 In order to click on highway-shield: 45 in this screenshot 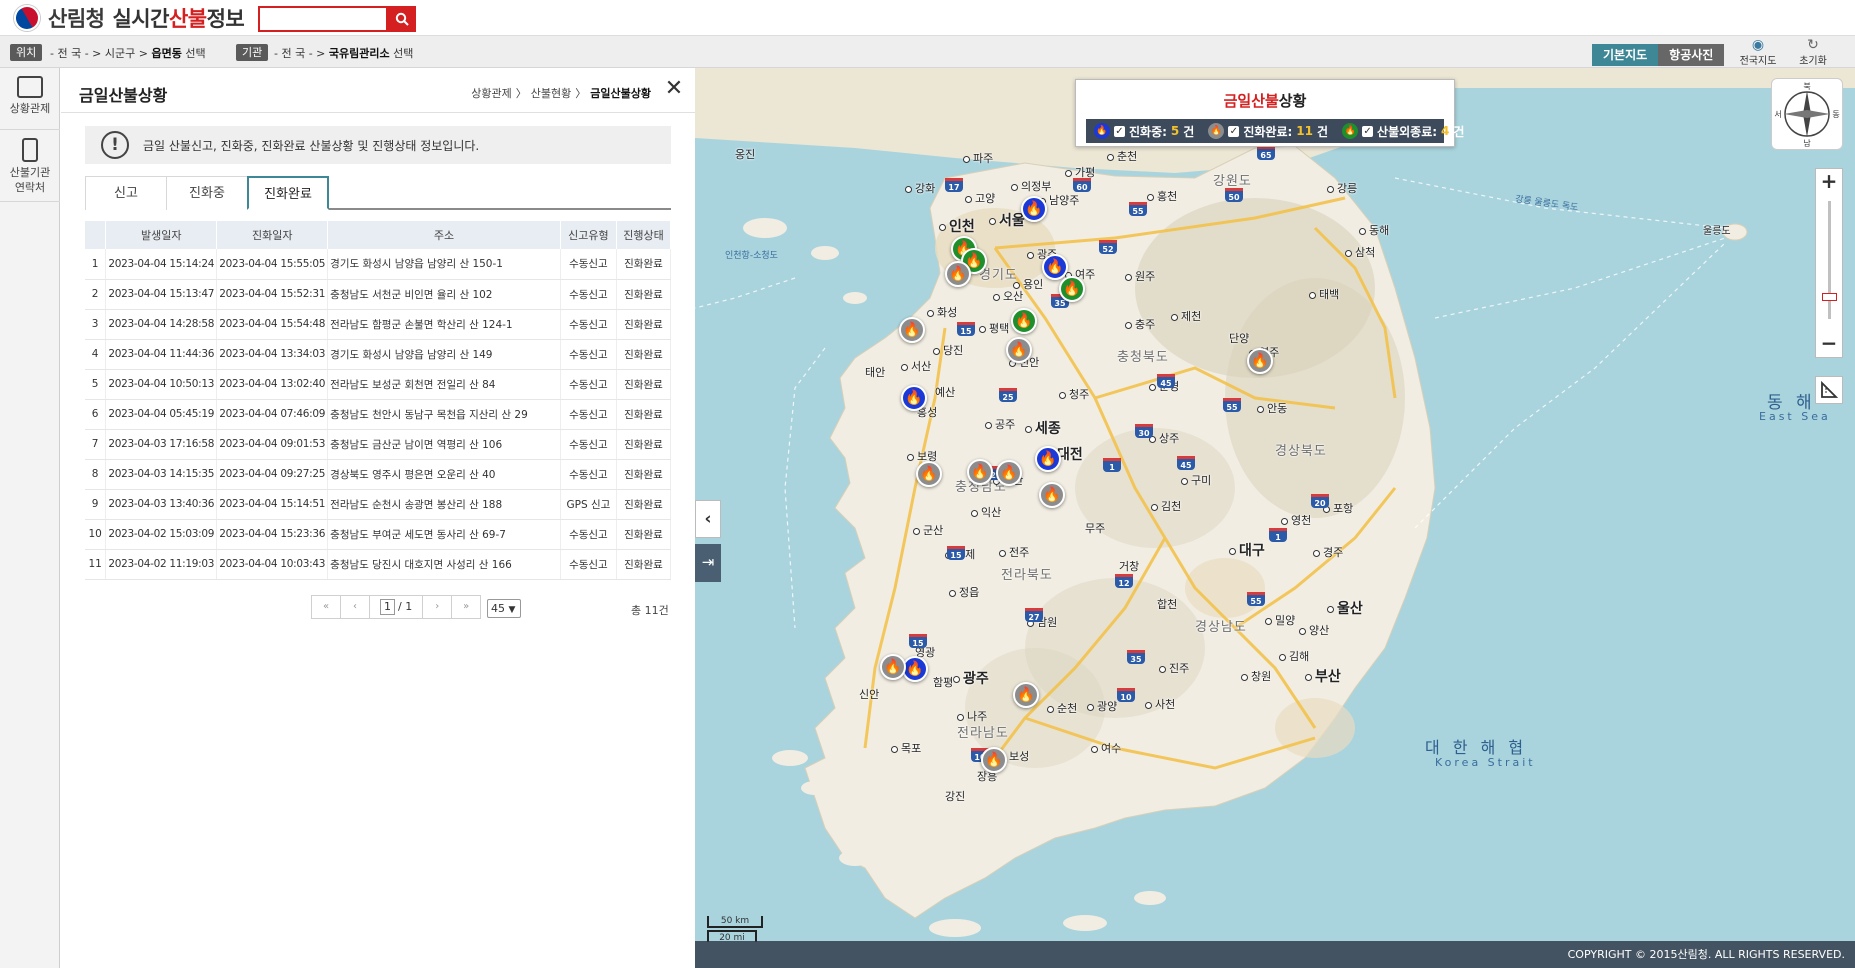, I will do `click(1166, 381)`.